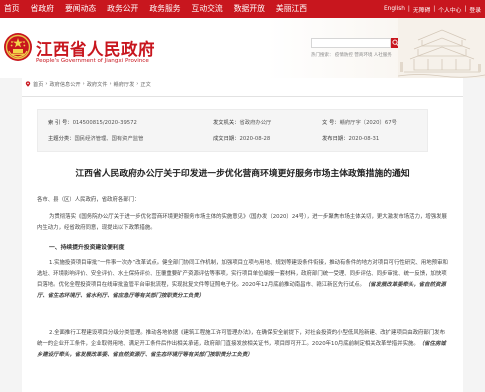 The height and width of the screenshot is (392, 485). Describe the element at coordinates (60, 123) in the screenshot. I see `meta-label: 索 引 号：` at that location.